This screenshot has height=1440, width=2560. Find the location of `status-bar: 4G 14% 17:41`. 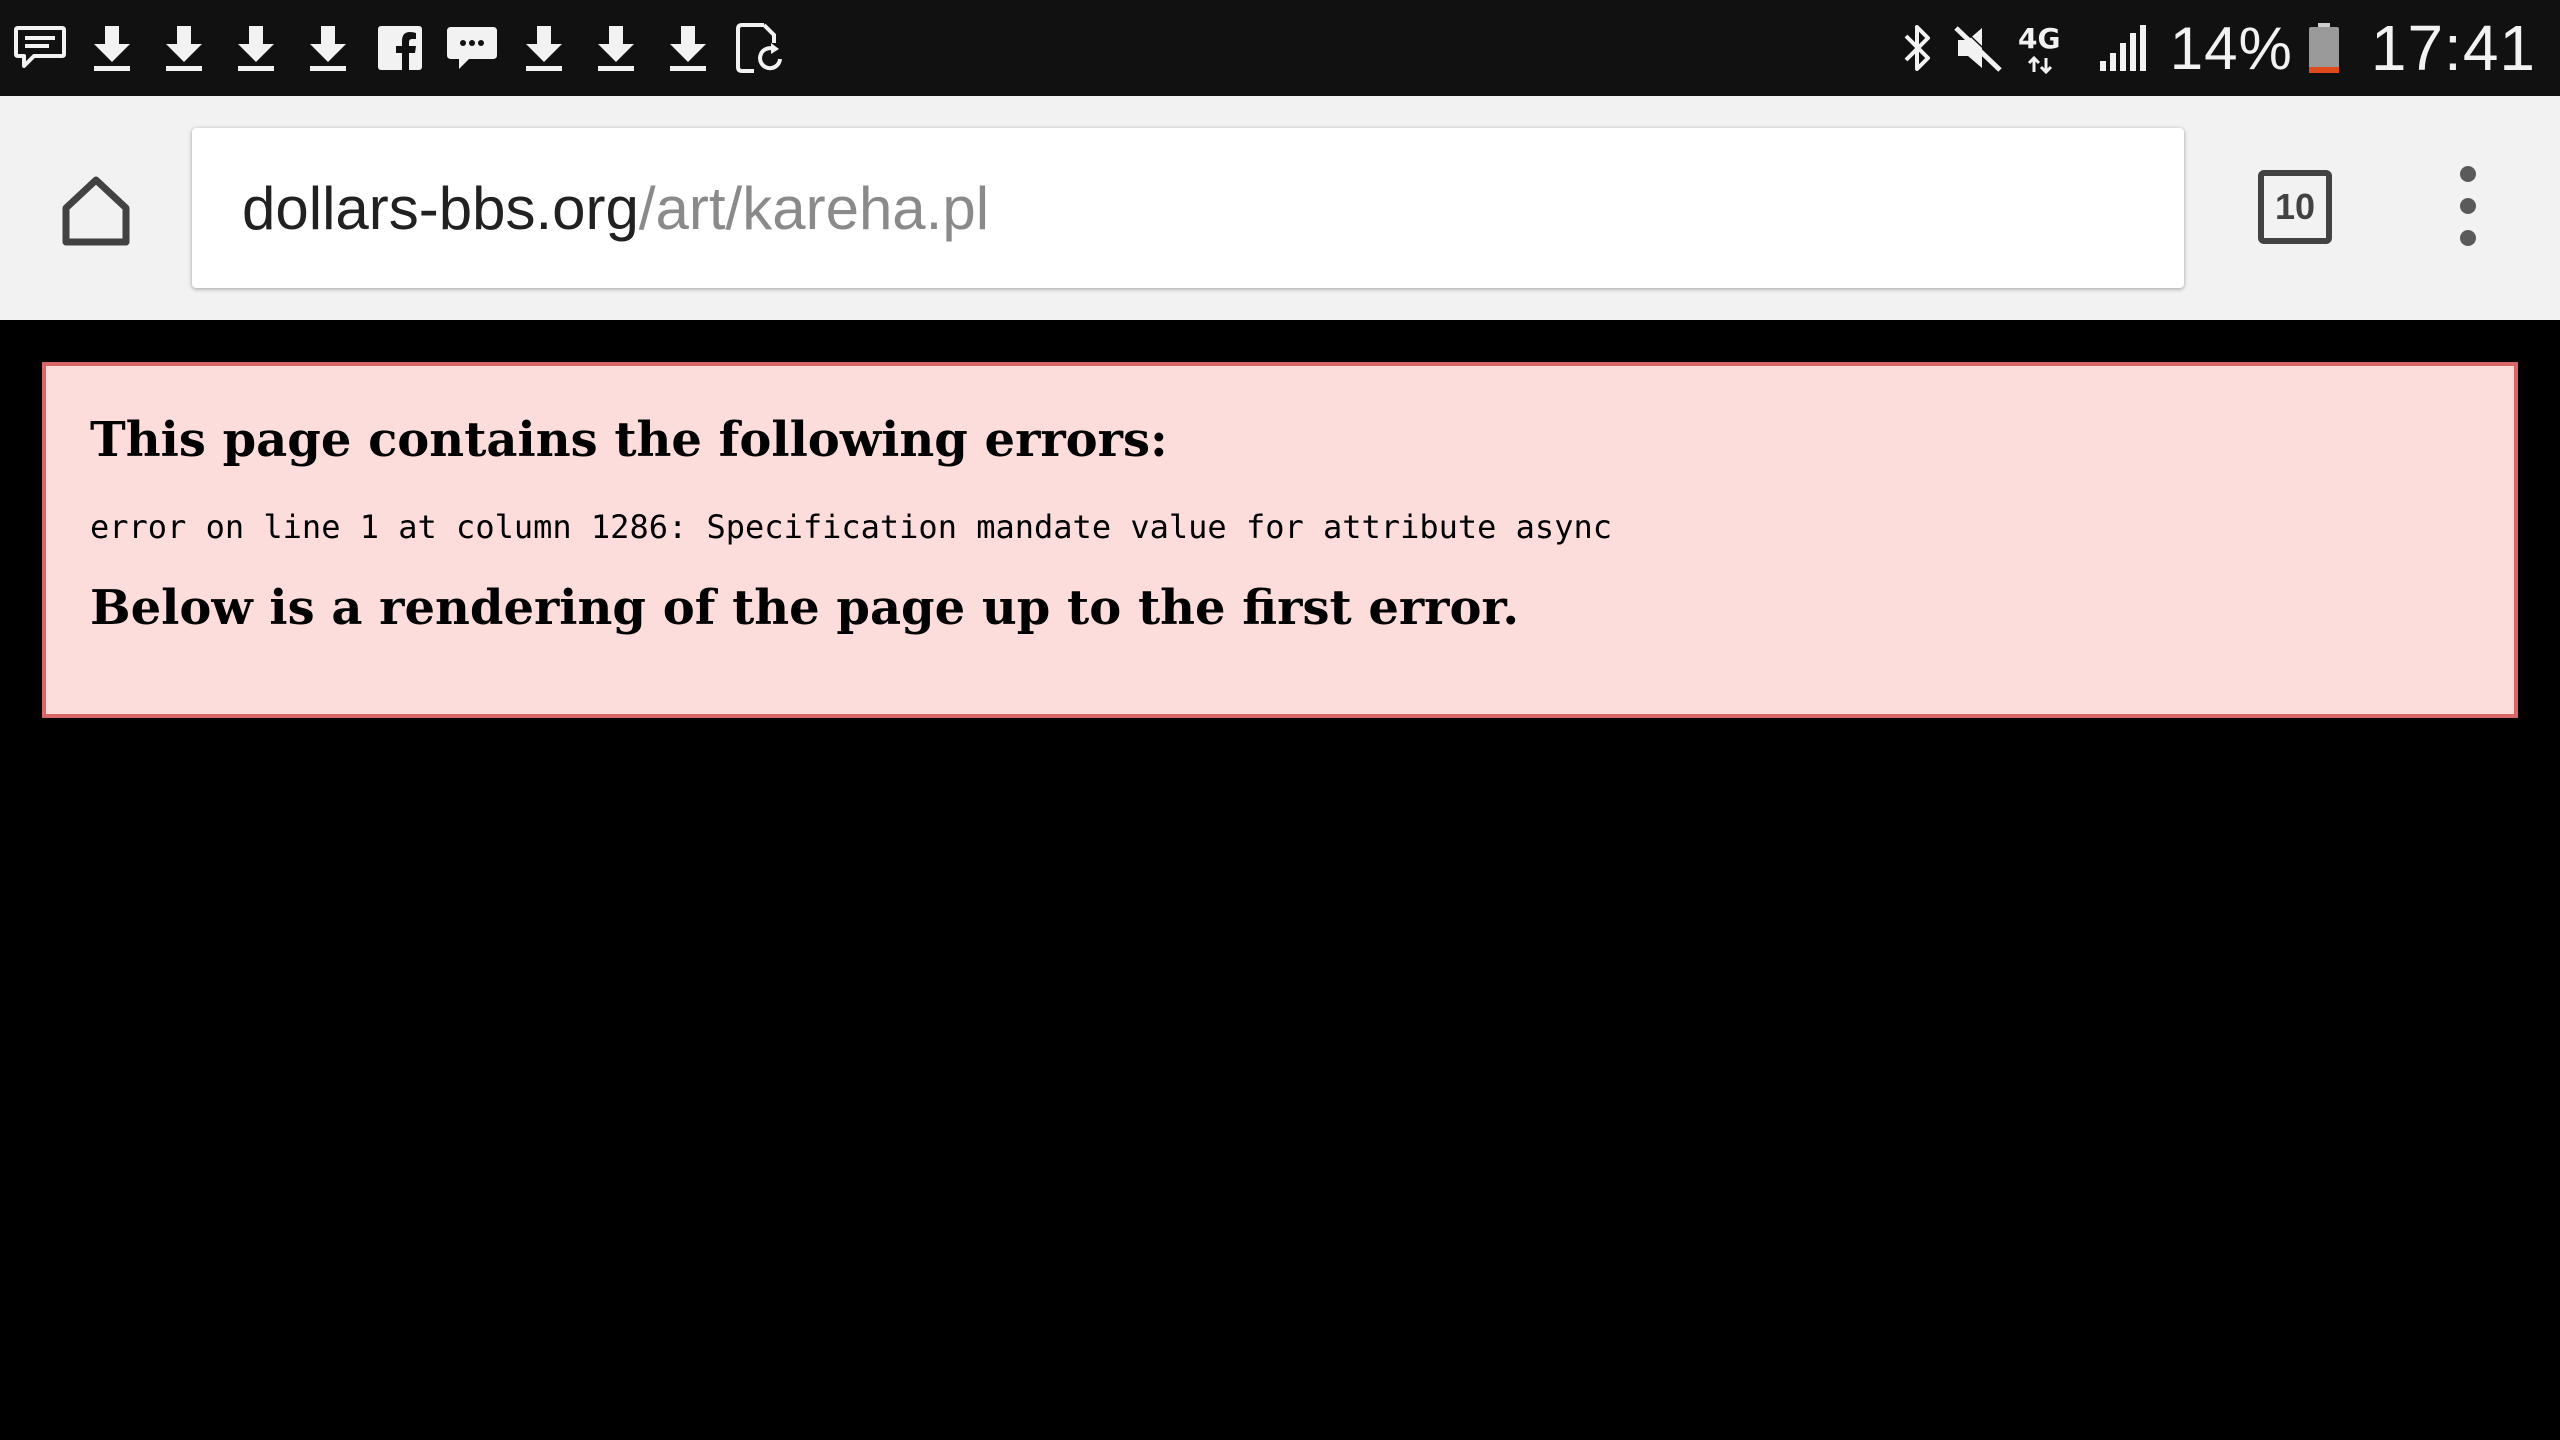

status-bar: 4G 14% 17:41 is located at coordinates (1280, 48).